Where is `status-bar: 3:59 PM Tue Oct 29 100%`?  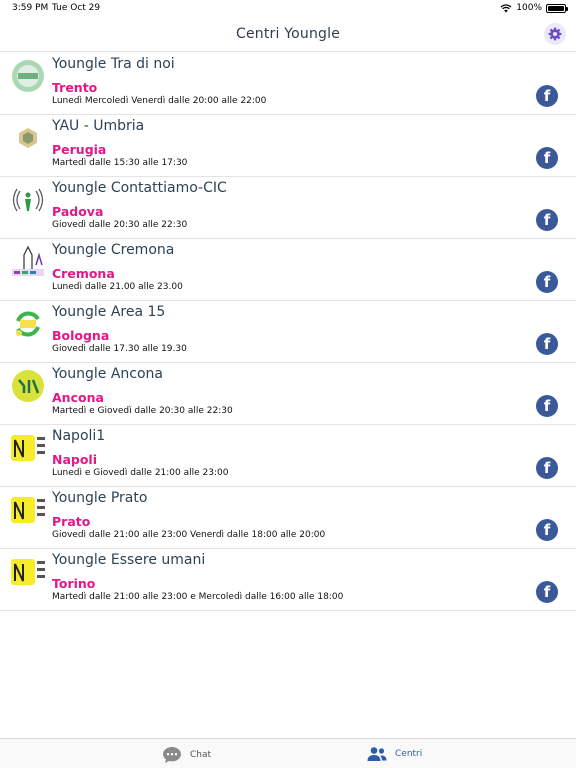
status-bar: 3:59 PM Tue Oct 29 100% is located at coordinates (288, 9).